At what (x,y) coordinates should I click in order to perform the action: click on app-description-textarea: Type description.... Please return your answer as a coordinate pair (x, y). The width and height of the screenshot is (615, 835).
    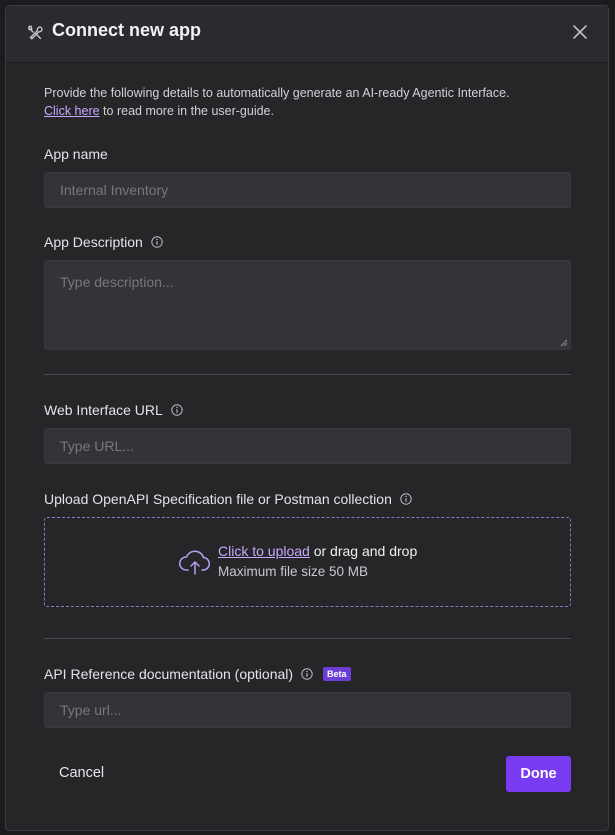
    Looking at the image, I should click on (307, 305).